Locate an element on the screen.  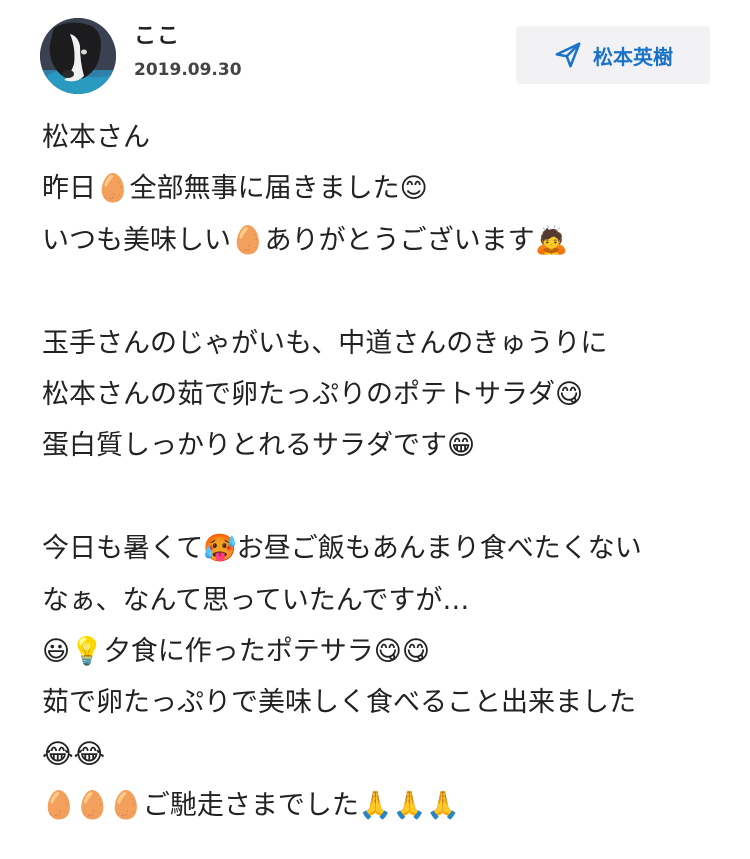
message-line: 😃💡夕食に作ったポテサラ😋😋 is located at coordinates (236, 651).